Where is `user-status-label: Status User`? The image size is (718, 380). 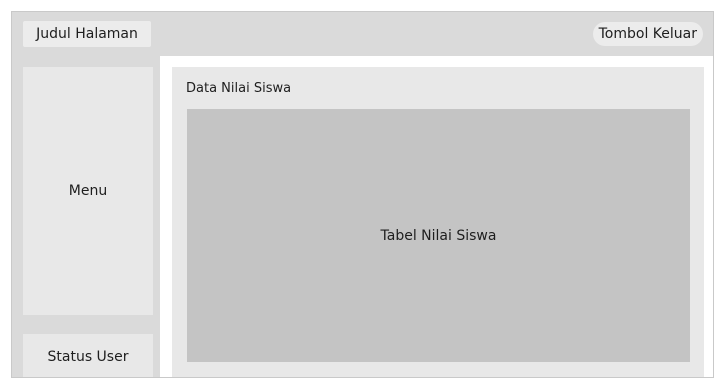
user-status-label: Status User is located at coordinates (88, 356).